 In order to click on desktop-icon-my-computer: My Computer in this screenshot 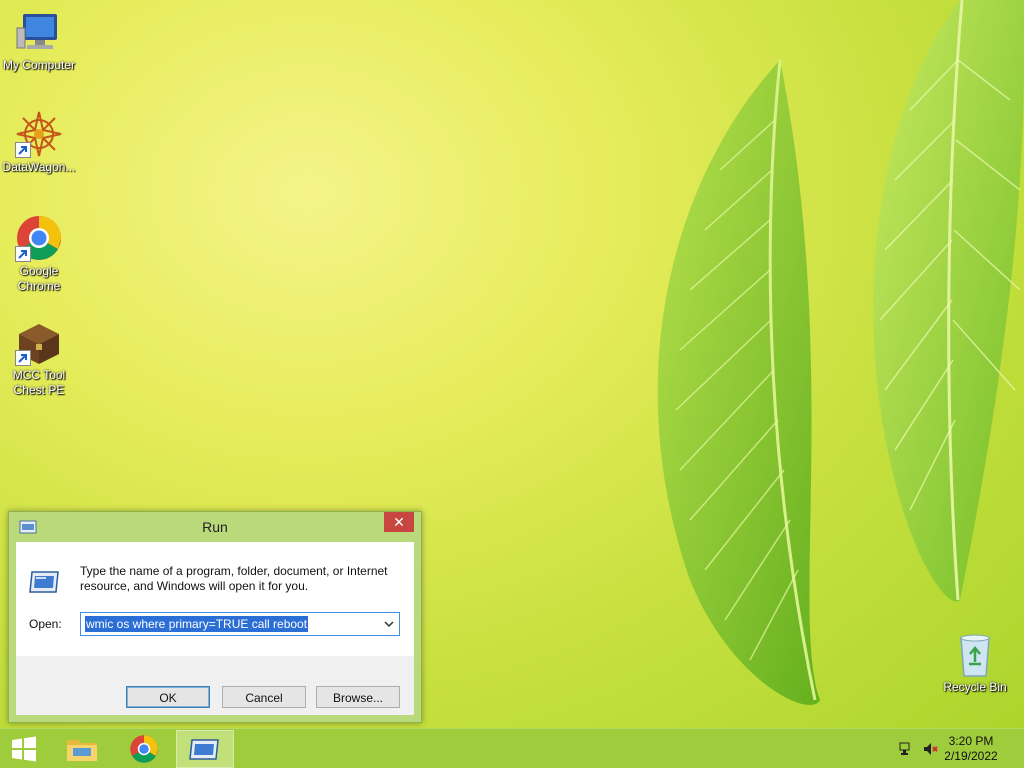, I will do `click(39, 40)`.